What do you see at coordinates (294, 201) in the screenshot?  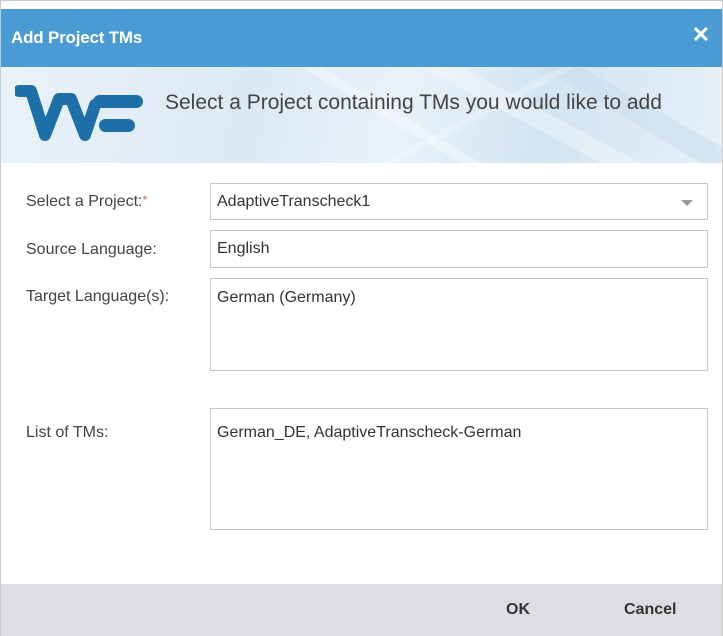 I see `project-select-value: AdaptiveTranscheck1` at bounding box center [294, 201].